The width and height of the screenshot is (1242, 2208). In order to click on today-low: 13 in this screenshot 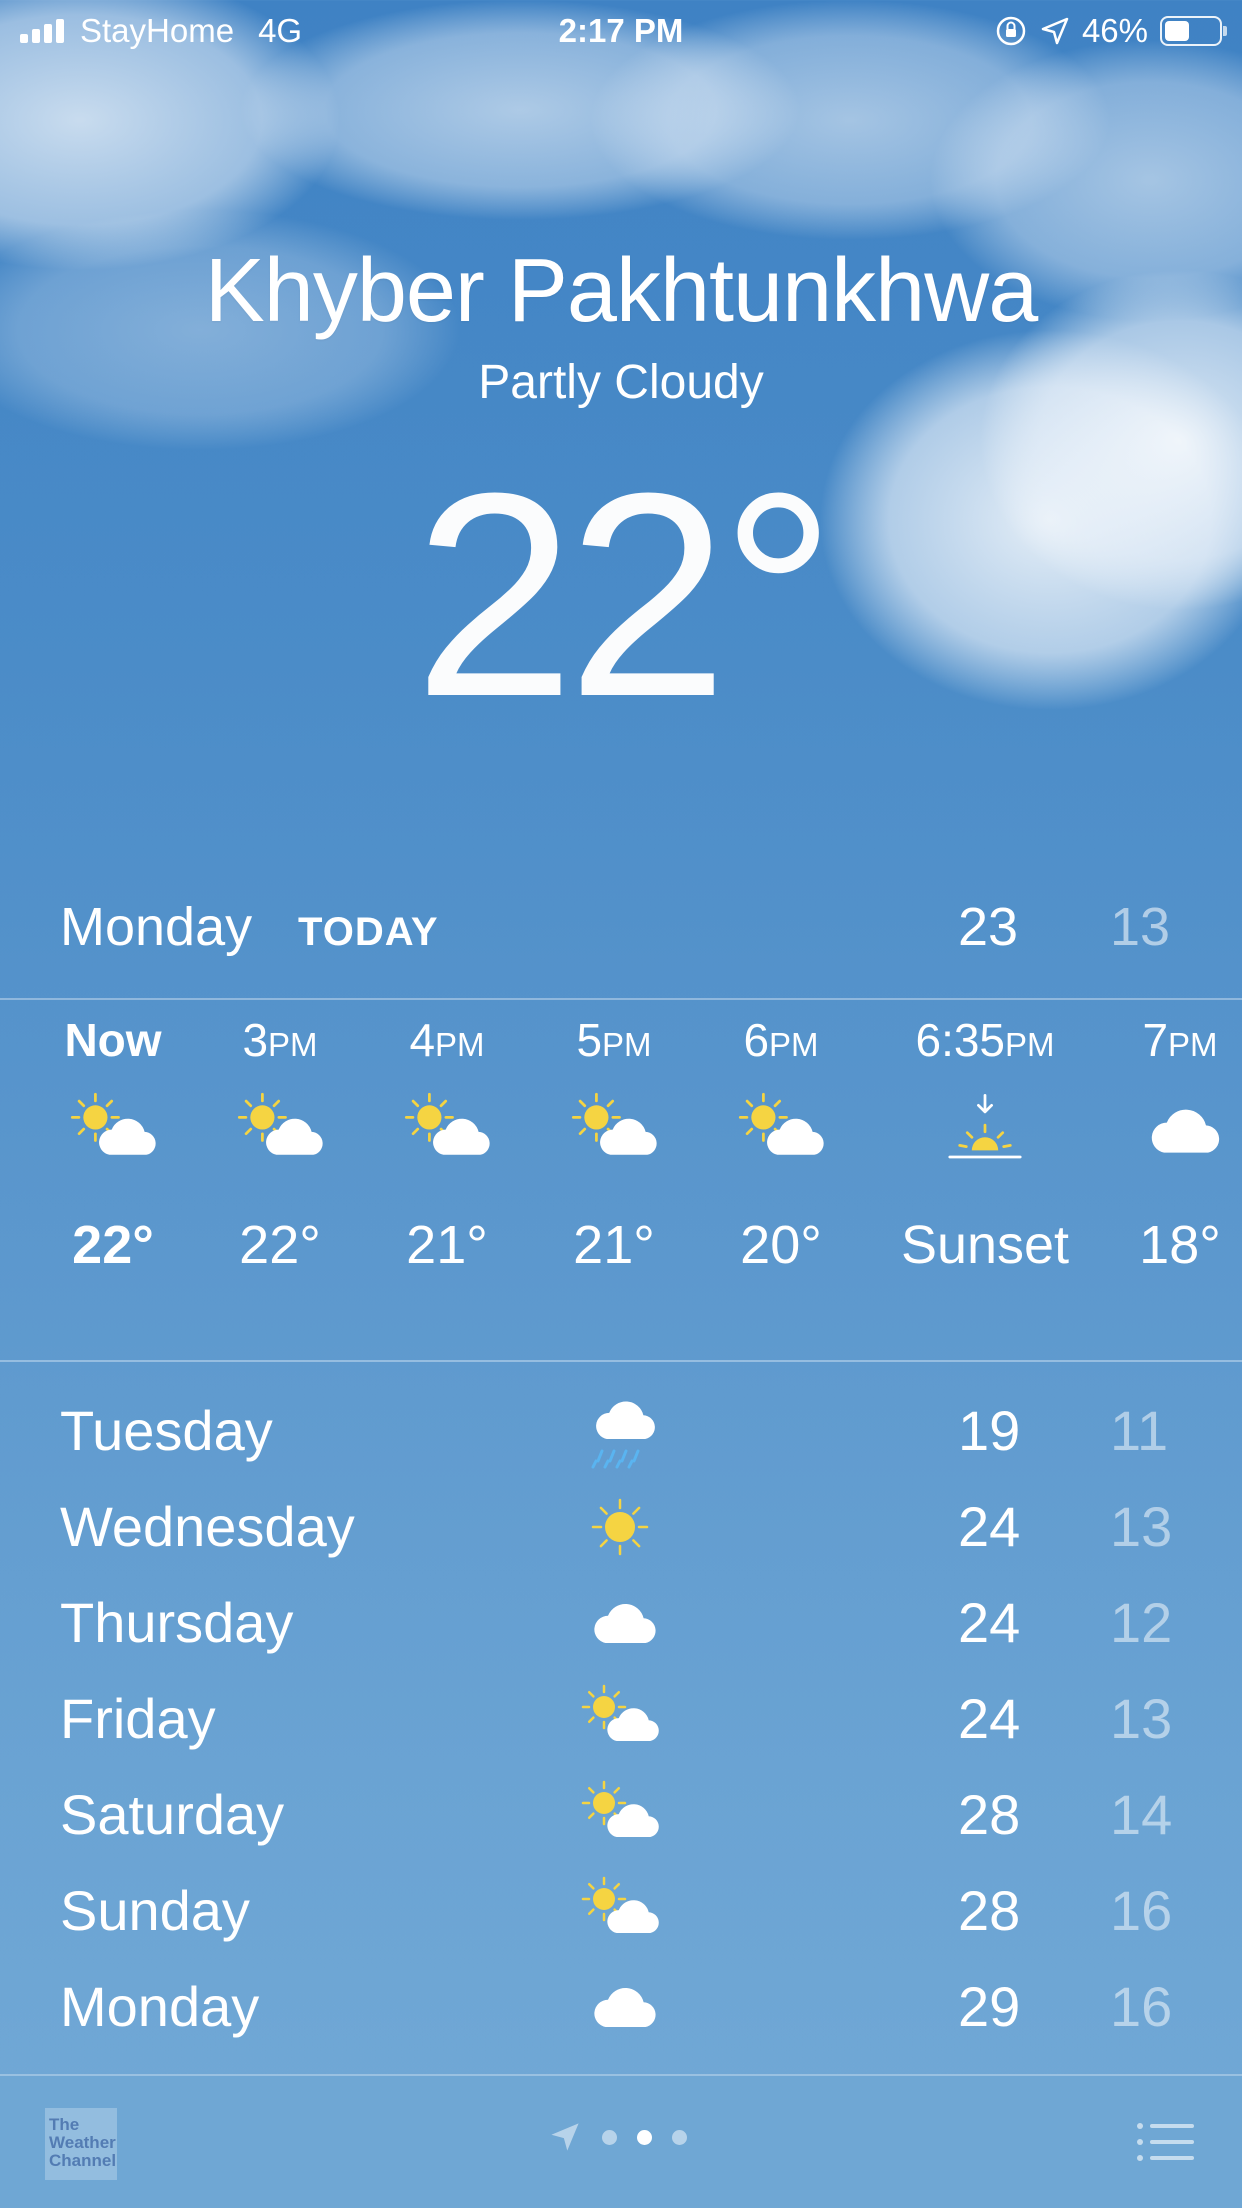, I will do `click(1140, 927)`.